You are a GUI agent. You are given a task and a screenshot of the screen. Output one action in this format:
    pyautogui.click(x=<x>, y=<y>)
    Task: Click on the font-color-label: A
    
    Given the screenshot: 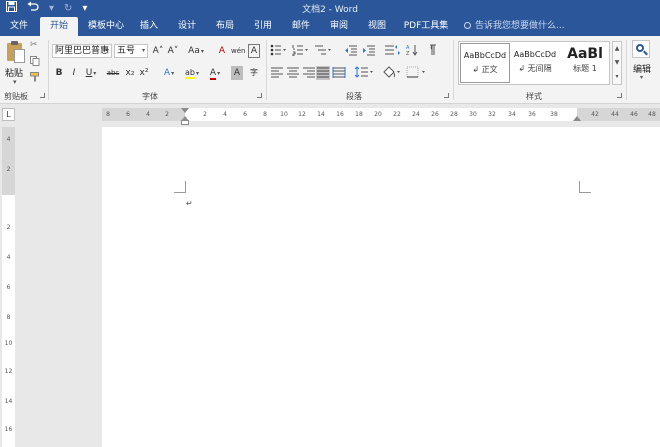 What is the action you would take?
    pyautogui.click(x=213, y=74)
    